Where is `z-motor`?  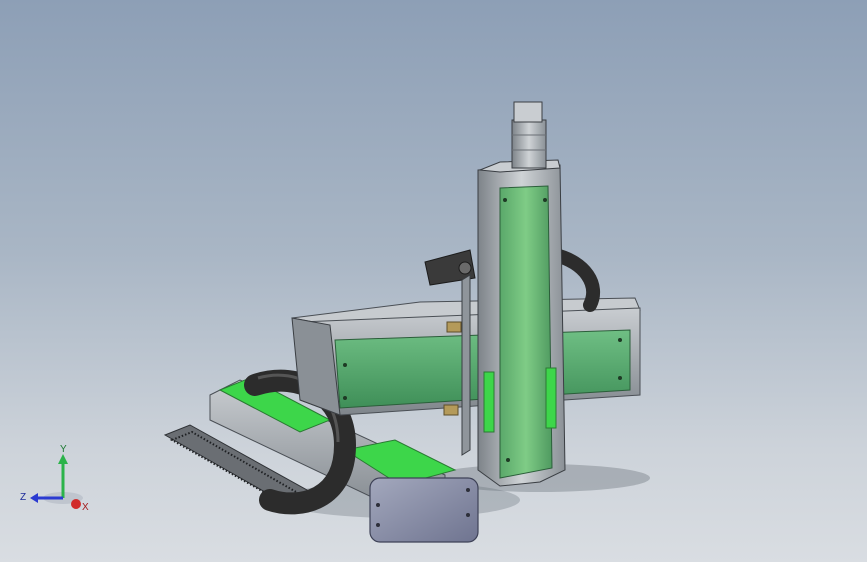
z-motor is located at coordinates (529, 144).